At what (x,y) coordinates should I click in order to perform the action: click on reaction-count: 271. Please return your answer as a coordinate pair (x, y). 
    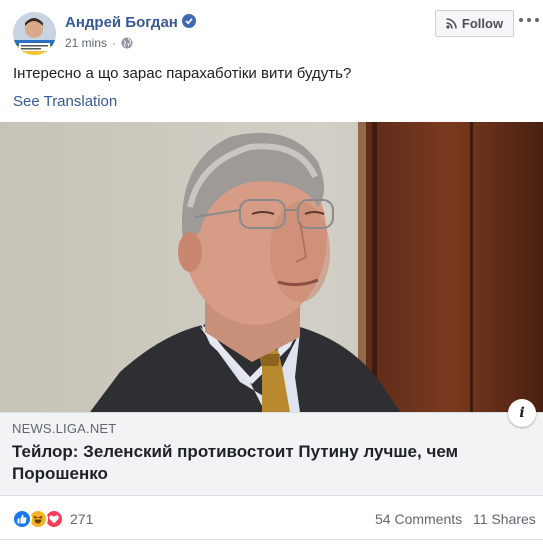
    Looking at the image, I should click on (82, 519).